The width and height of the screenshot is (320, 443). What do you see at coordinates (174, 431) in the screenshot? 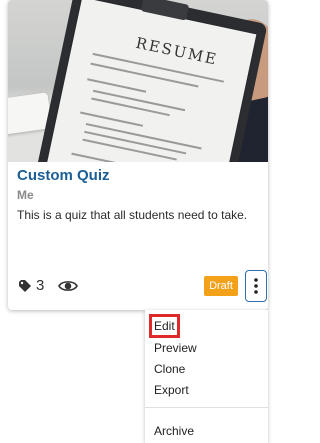
I see `menu-item-archive: Archive` at bounding box center [174, 431].